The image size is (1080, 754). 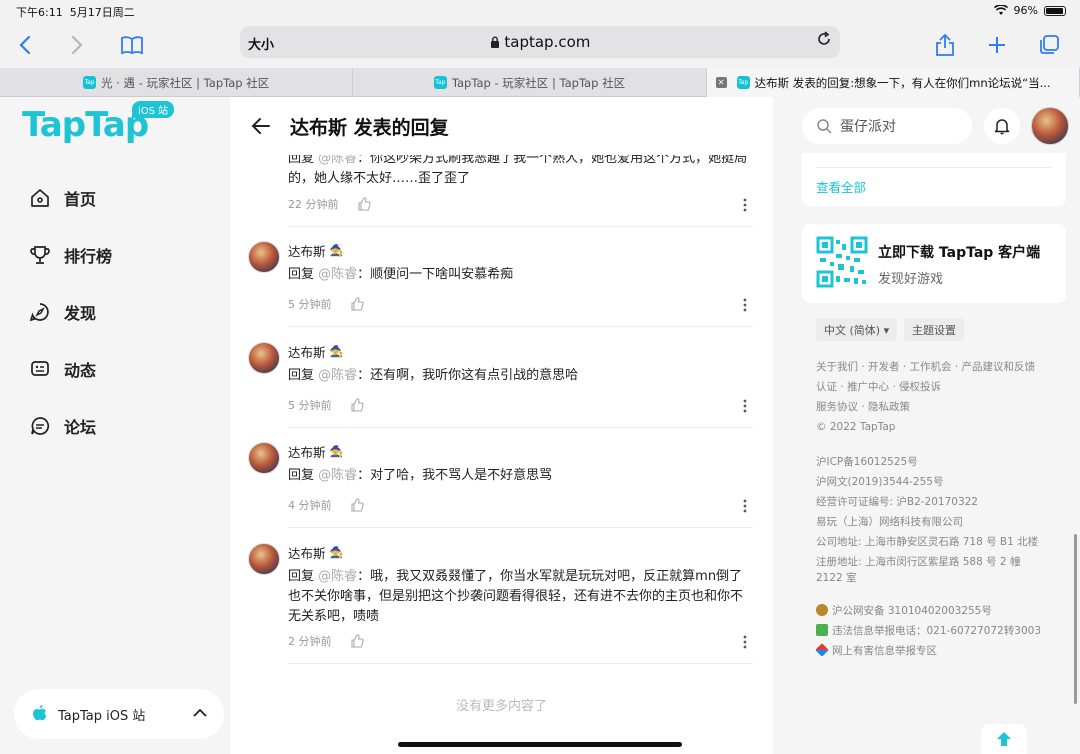 I want to click on theme-settings-button: 主题设置, so click(x=934, y=329).